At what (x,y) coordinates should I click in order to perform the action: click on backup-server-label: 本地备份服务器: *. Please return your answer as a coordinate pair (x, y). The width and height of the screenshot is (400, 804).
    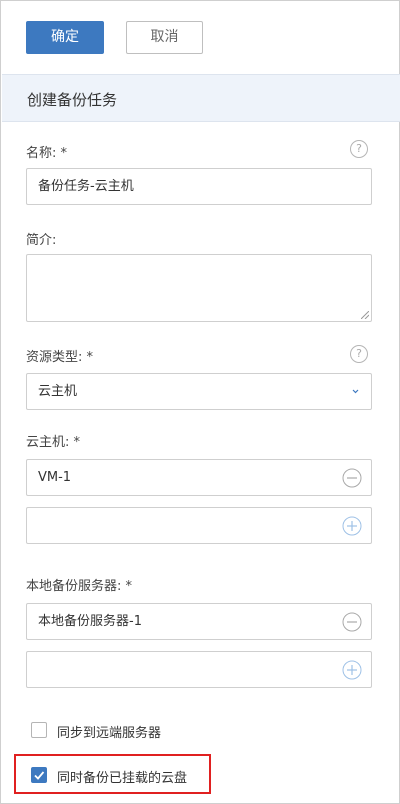
    Looking at the image, I should click on (79, 586).